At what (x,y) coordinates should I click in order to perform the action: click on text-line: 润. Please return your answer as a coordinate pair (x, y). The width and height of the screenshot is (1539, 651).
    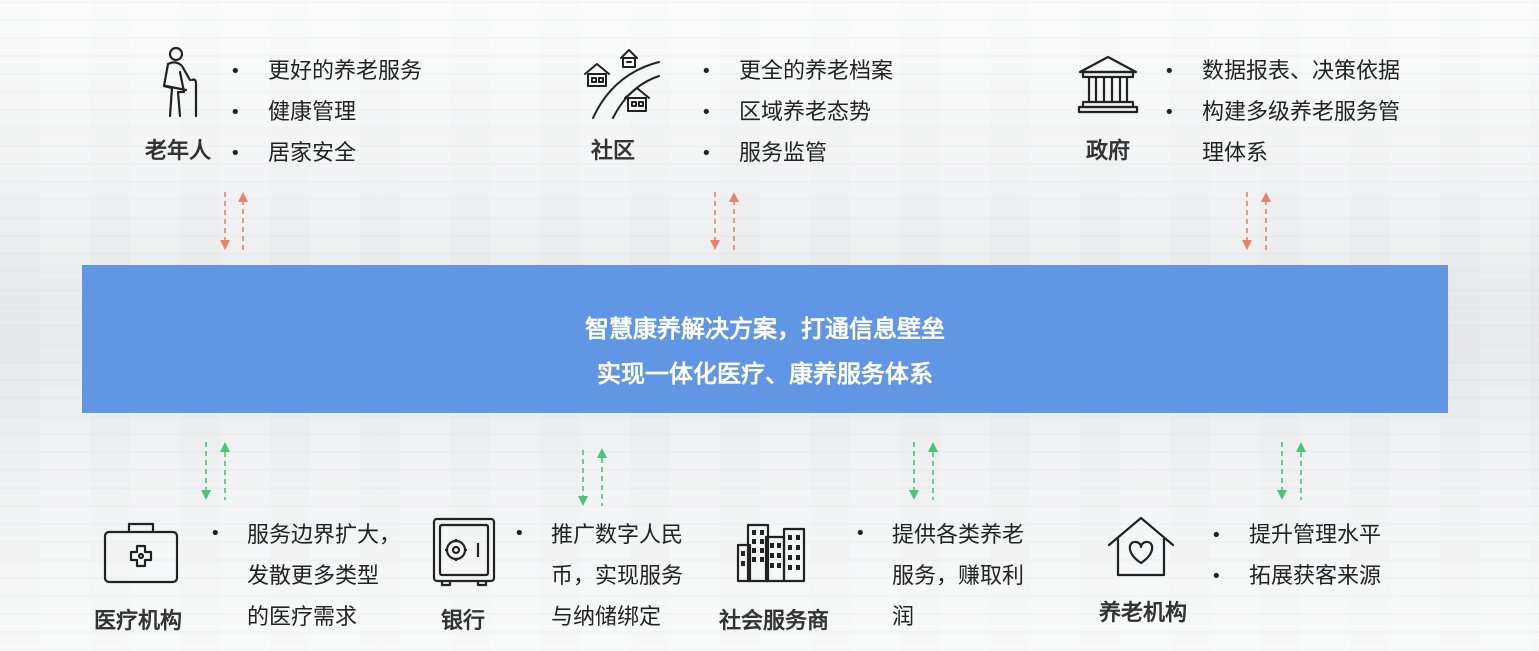
    Looking at the image, I should click on (903, 617).